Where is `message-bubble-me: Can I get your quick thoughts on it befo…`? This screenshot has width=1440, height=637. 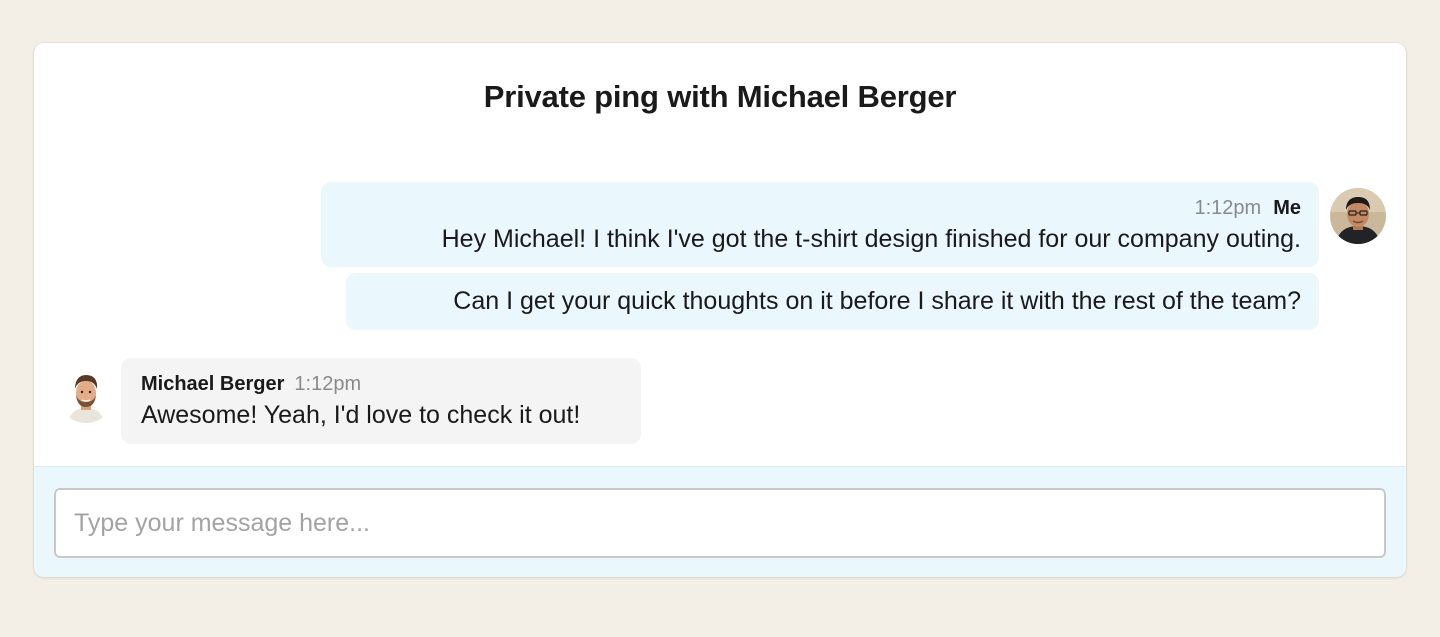
message-bubble-me: Can I get your quick thoughts on it befo… is located at coordinates (832, 301).